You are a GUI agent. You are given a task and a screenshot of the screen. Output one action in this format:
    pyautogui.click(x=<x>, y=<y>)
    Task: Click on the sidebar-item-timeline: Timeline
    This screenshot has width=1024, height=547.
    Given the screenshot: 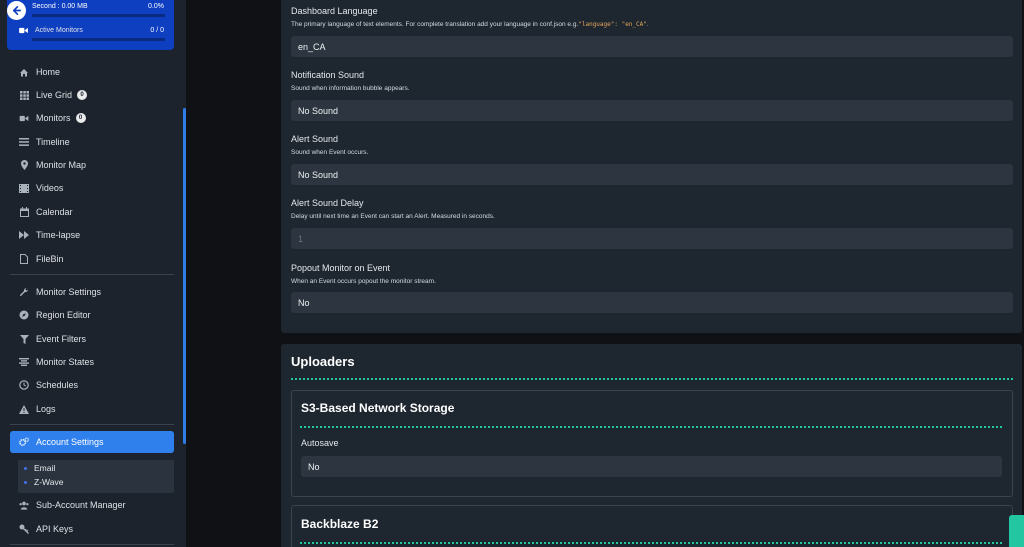 What is the action you would take?
    pyautogui.click(x=92, y=142)
    